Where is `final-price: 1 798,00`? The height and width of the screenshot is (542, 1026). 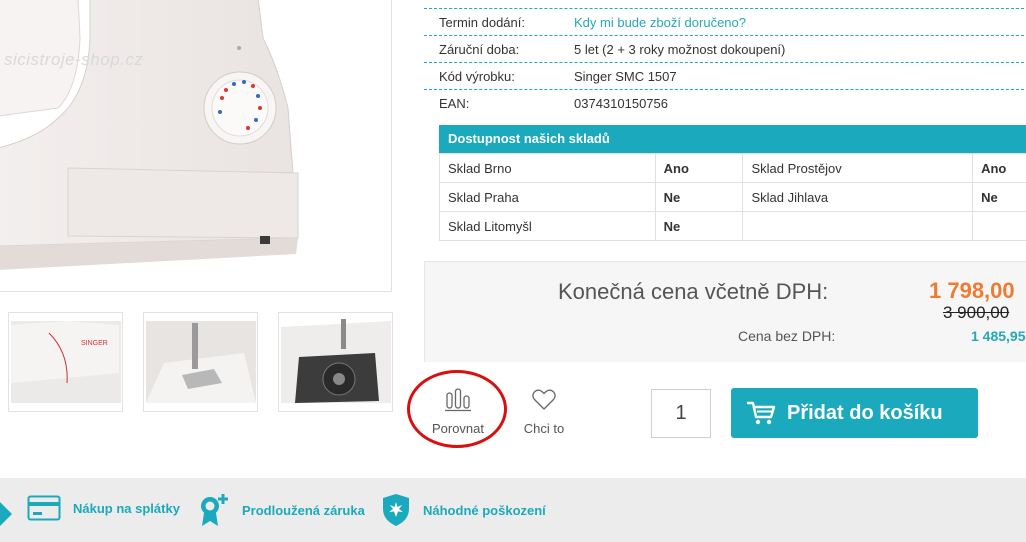
final-price: 1 798,00 is located at coordinates (972, 290).